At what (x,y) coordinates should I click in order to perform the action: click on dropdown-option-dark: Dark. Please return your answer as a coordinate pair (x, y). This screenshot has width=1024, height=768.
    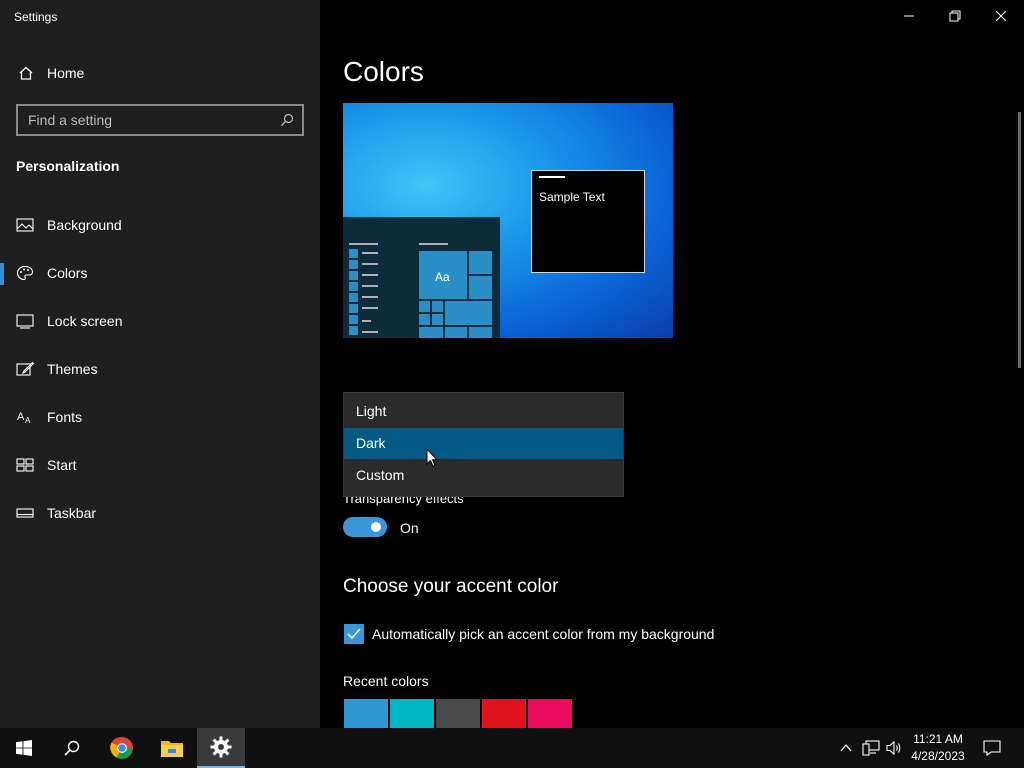
    Looking at the image, I should click on (483, 443).